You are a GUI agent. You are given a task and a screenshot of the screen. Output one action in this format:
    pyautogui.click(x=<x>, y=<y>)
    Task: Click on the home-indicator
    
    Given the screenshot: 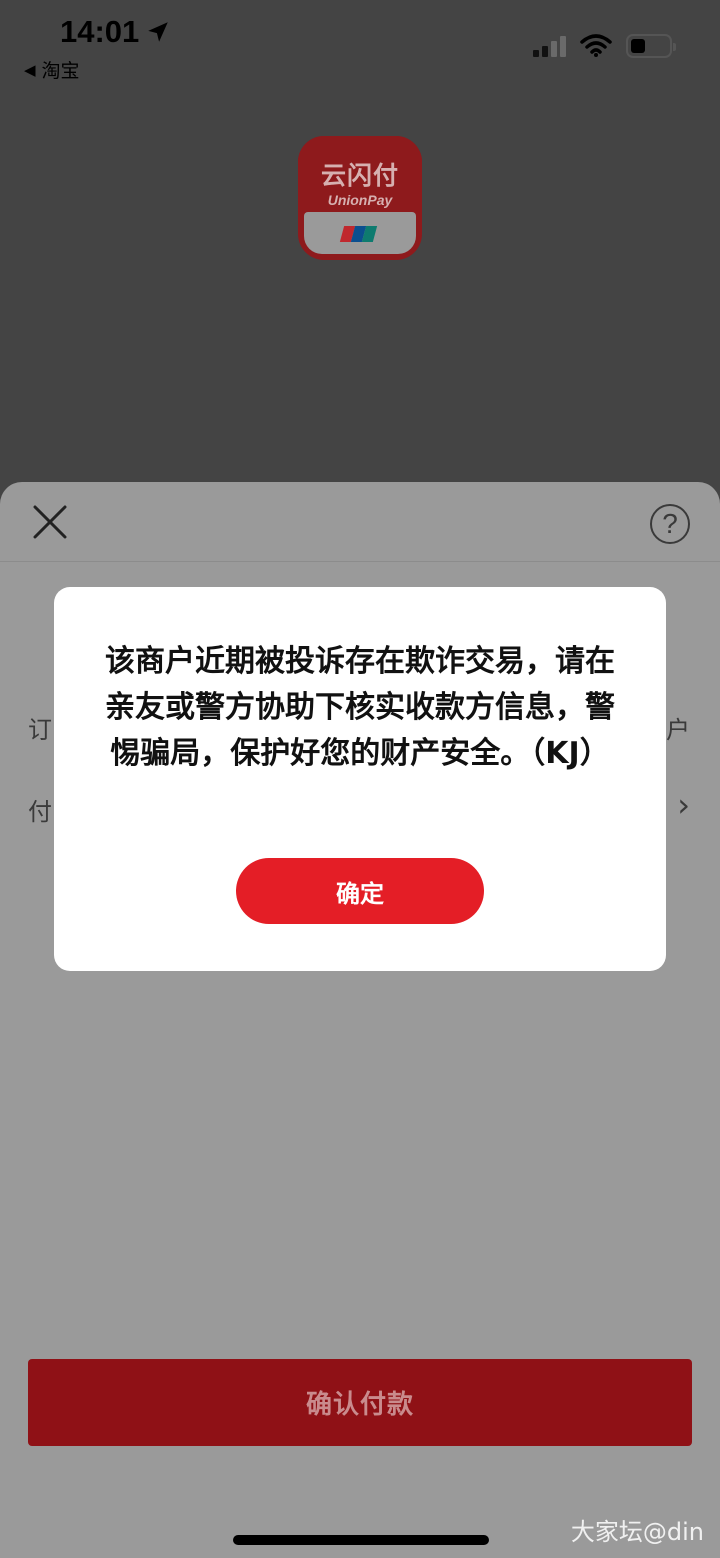 What is the action you would take?
    pyautogui.click(x=361, y=1540)
    